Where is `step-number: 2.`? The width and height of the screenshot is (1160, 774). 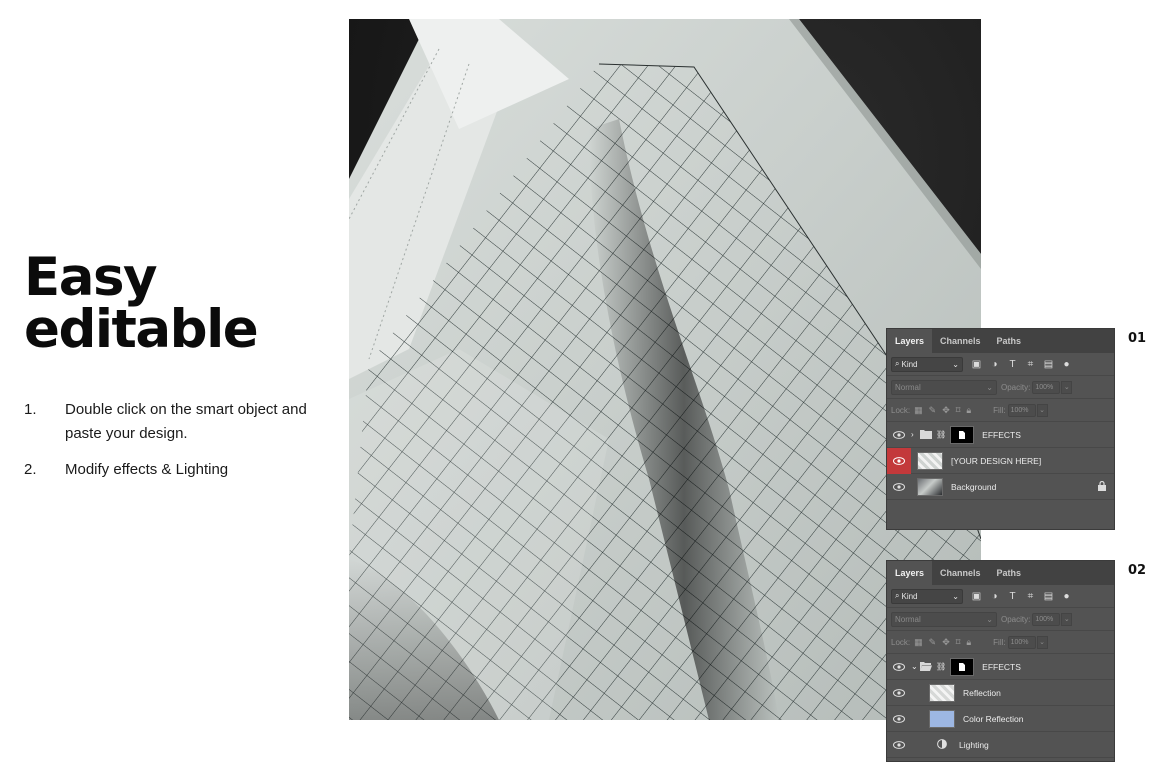 step-number: 2. is located at coordinates (30, 469).